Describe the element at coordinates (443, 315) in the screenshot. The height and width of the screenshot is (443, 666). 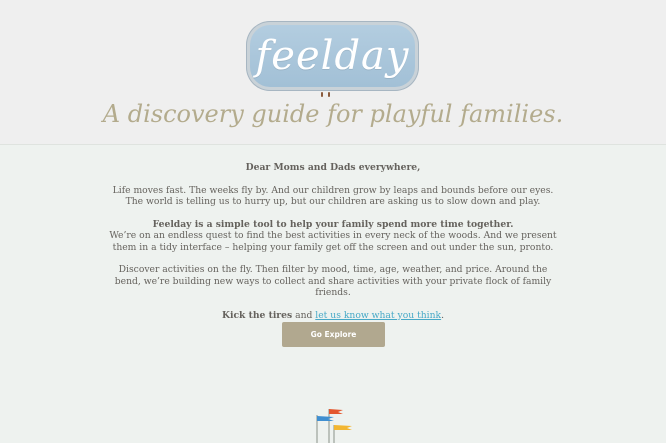
I see `period: .` at that location.